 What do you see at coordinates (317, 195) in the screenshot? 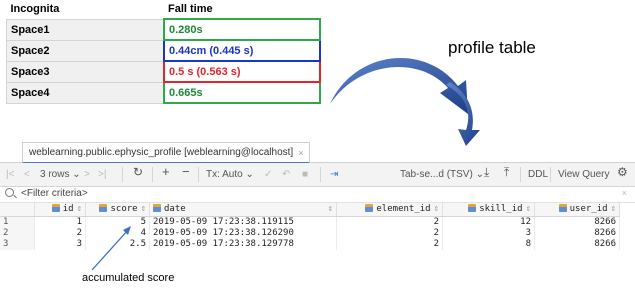
I see `filter-bar: <Filter criteria> ×` at bounding box center [317, 195].